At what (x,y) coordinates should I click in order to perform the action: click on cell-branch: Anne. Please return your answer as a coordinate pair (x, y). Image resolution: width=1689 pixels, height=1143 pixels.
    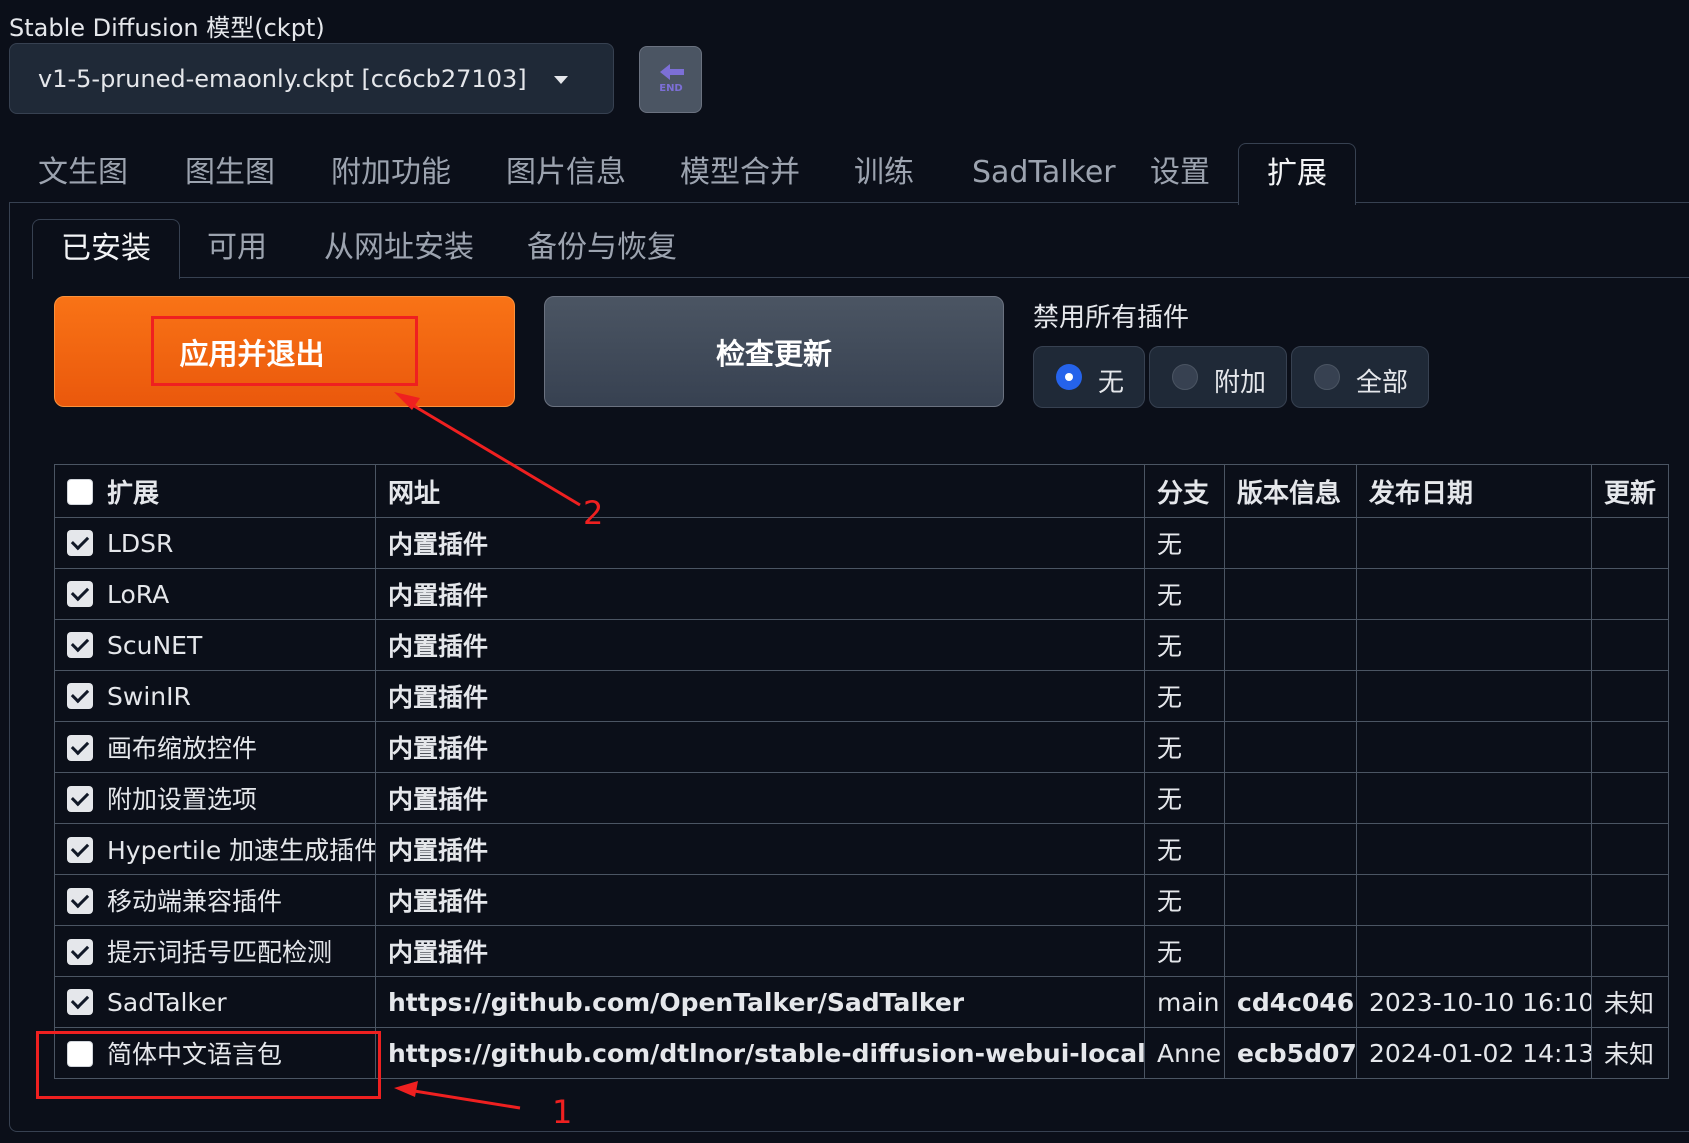
    Looking at the image, I should click on (1184, 1053).